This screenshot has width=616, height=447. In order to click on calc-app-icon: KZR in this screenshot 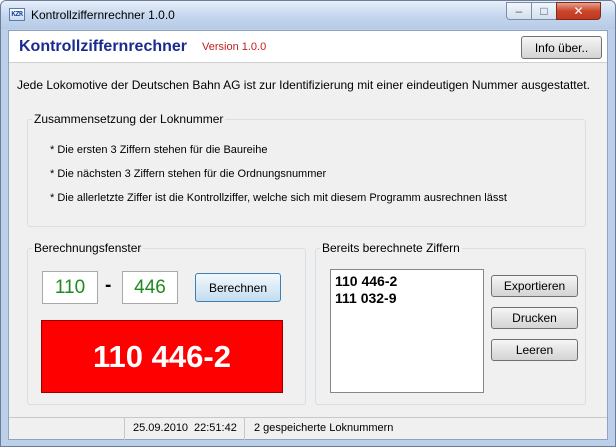, I will do `click(17, 14)`.